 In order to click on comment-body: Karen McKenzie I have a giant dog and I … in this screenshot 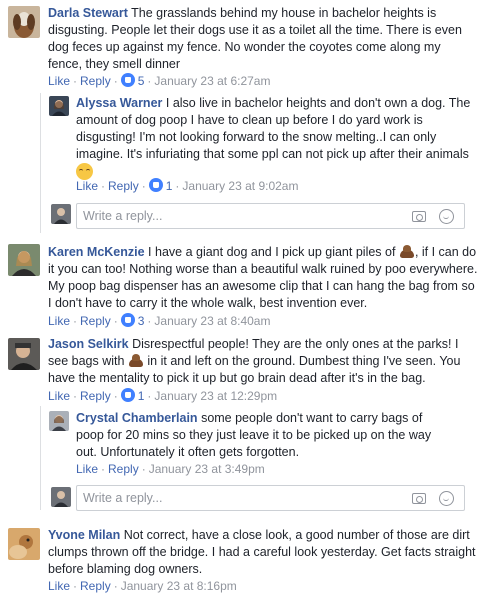, I will do `click(263, 278)`.